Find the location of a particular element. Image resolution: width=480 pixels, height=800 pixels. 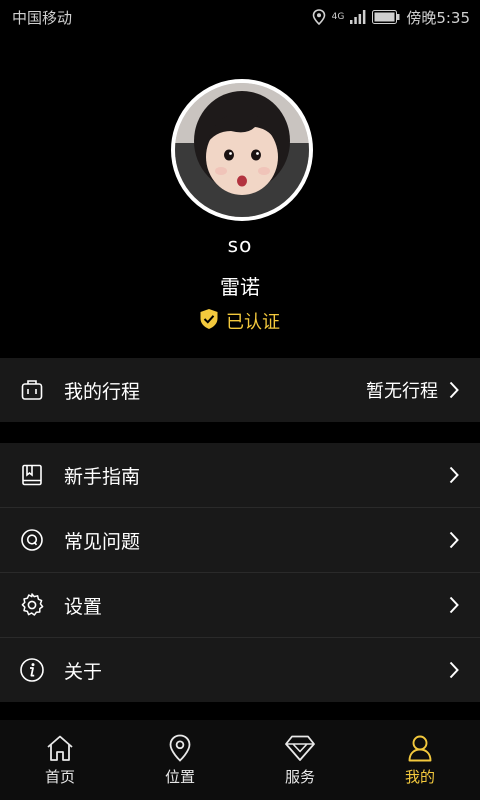

verified-badge: 已认证 is located at coordinates (240, 321).